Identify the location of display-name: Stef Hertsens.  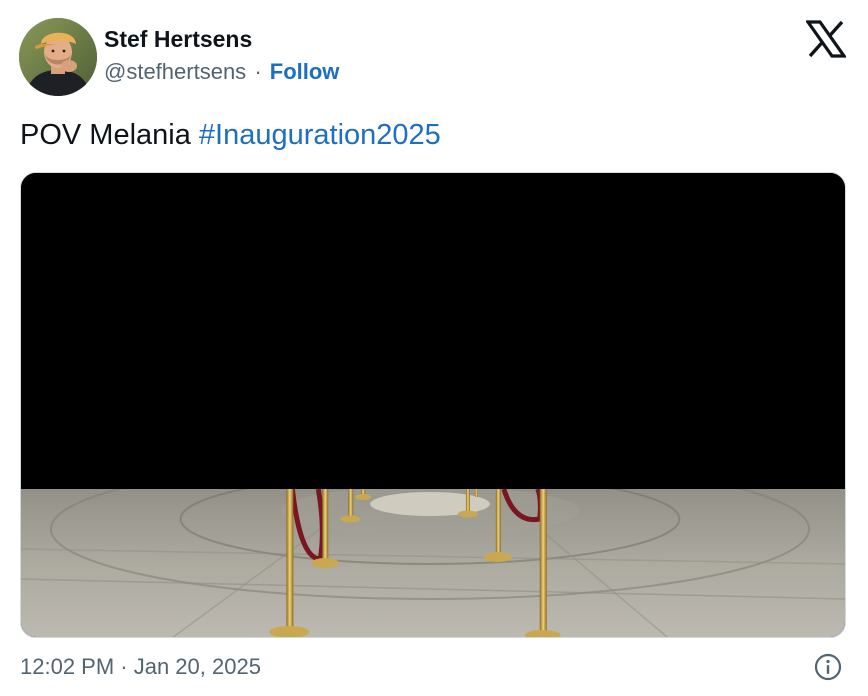
(221, 39).